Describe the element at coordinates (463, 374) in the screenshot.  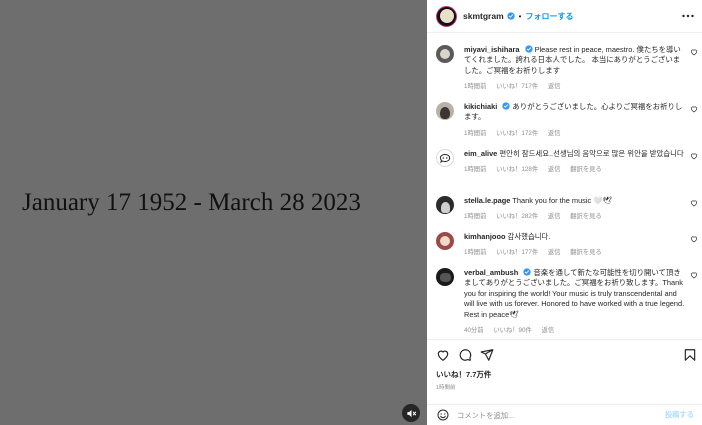
I see `post-likes-count: いいね！7.7万件` at that location.